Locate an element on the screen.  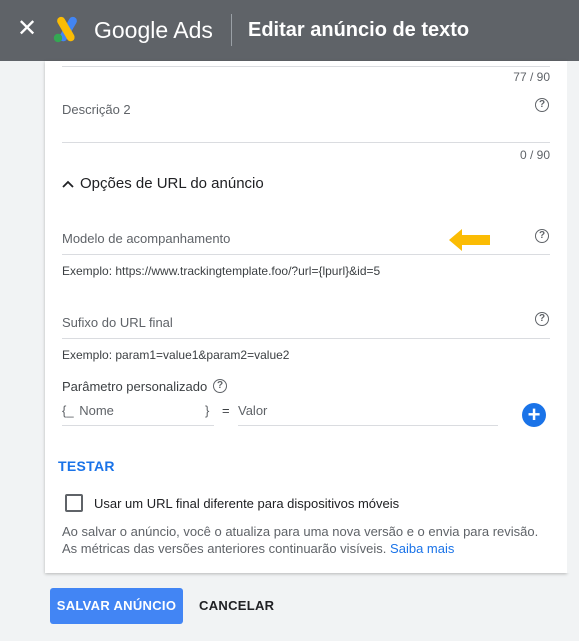
param-name-input: {_ Nome is located at coordinates (88, 410).